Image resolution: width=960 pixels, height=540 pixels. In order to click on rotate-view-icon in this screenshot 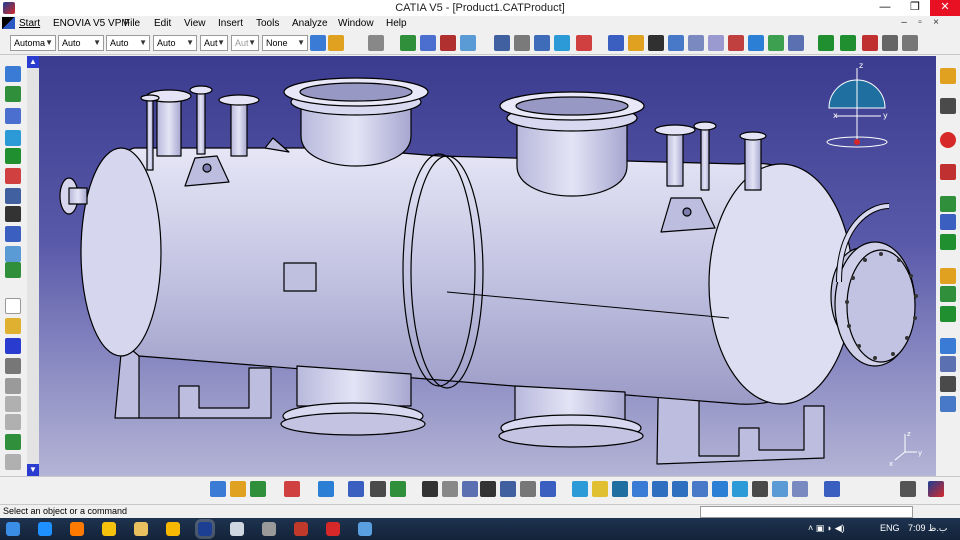, I will do `click(640, 489)`.